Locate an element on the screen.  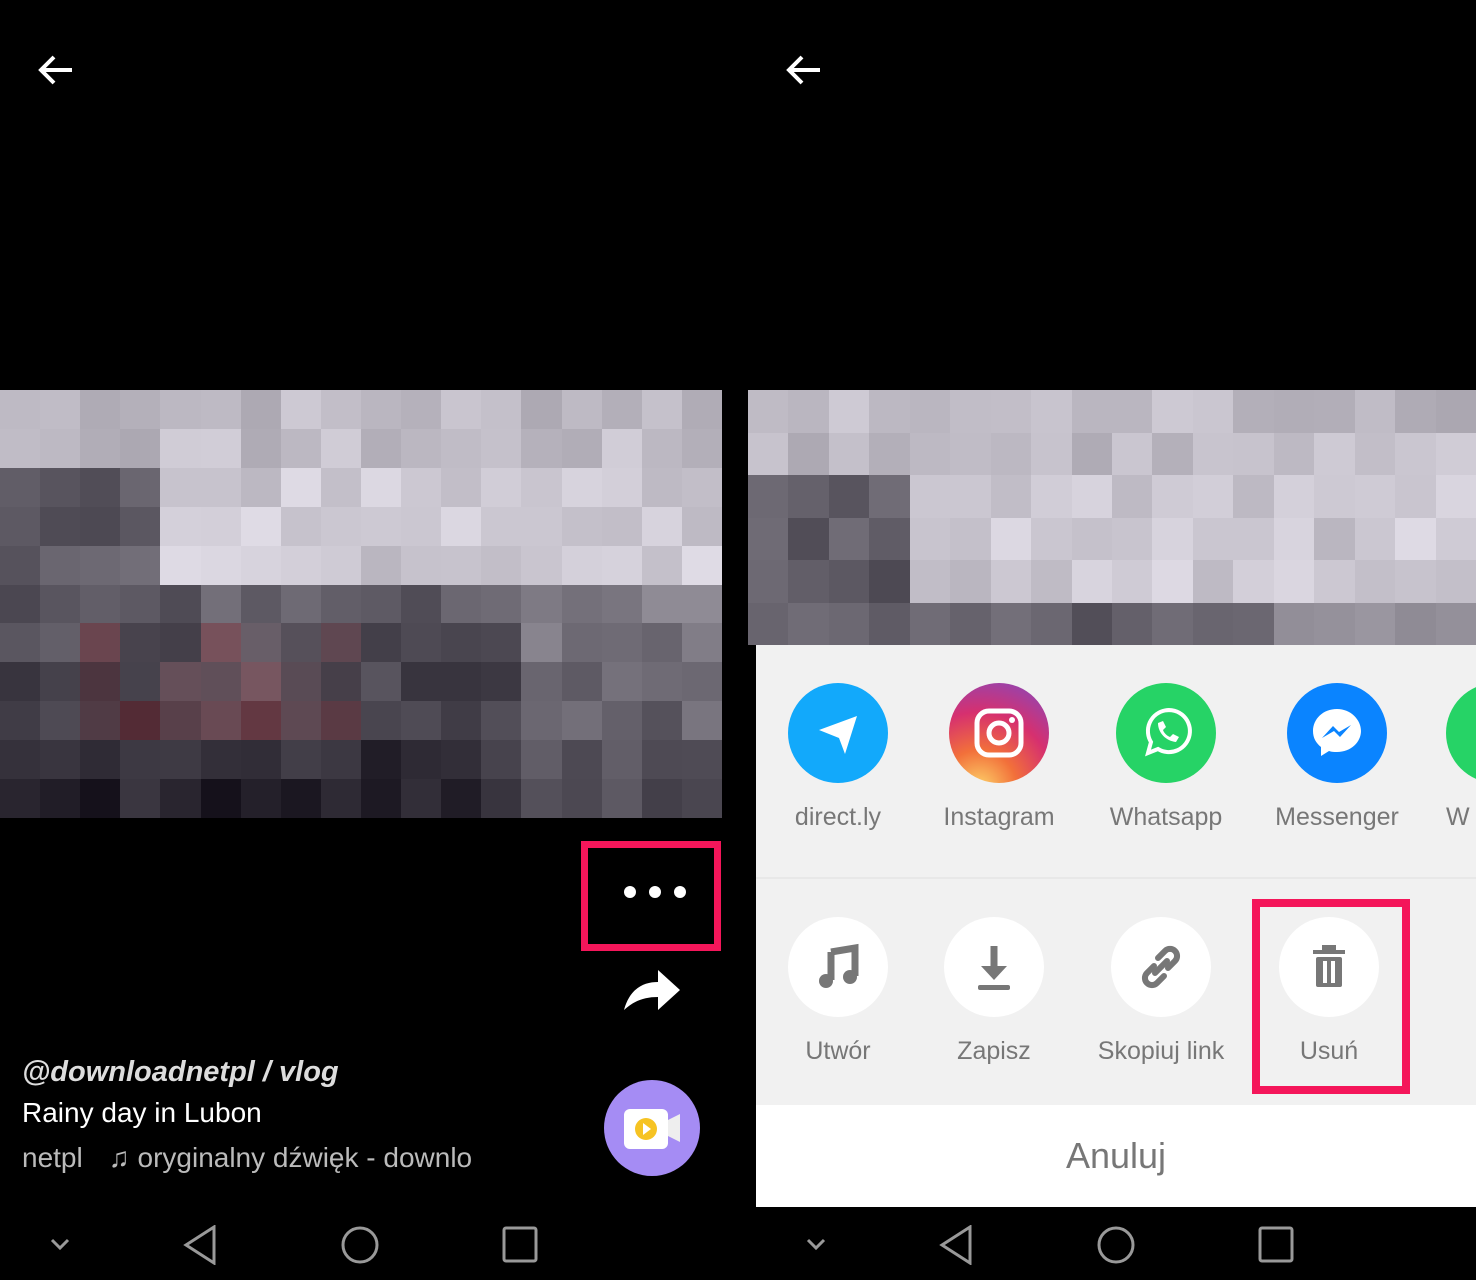
more-options-icon is located at coordinates (655, 892).